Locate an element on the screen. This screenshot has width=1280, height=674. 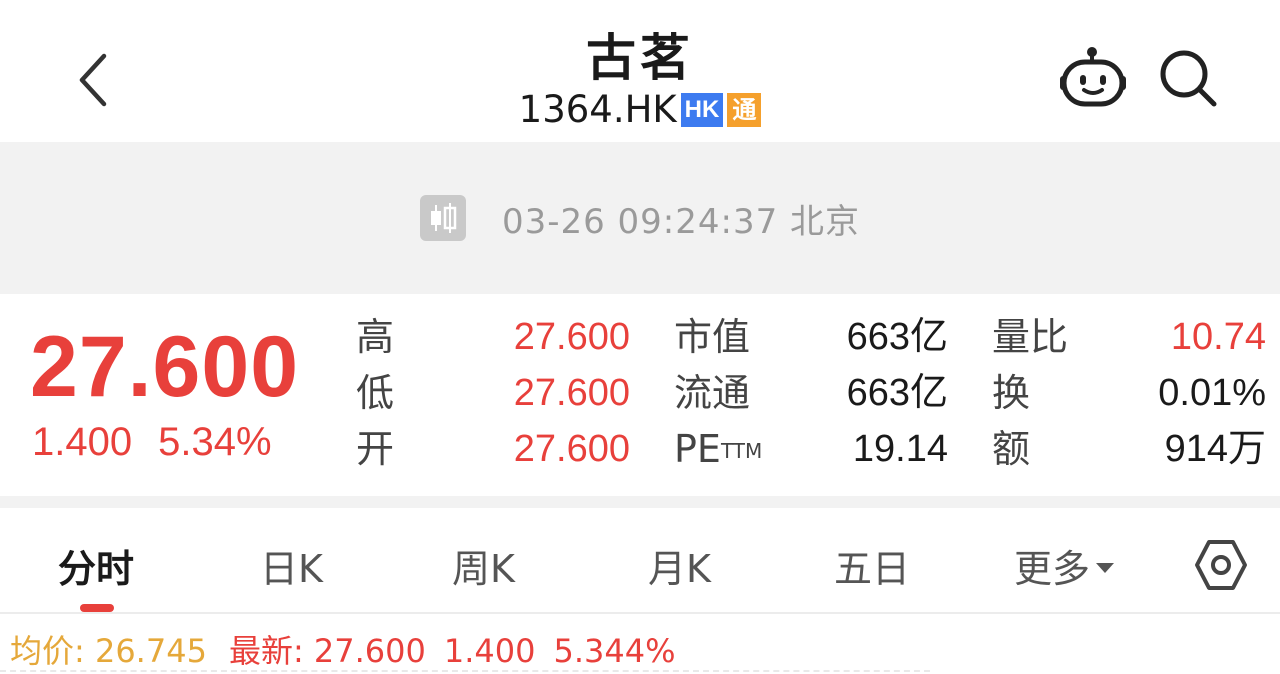
tab-more: 更多 is located at coordinates (1064, 565).